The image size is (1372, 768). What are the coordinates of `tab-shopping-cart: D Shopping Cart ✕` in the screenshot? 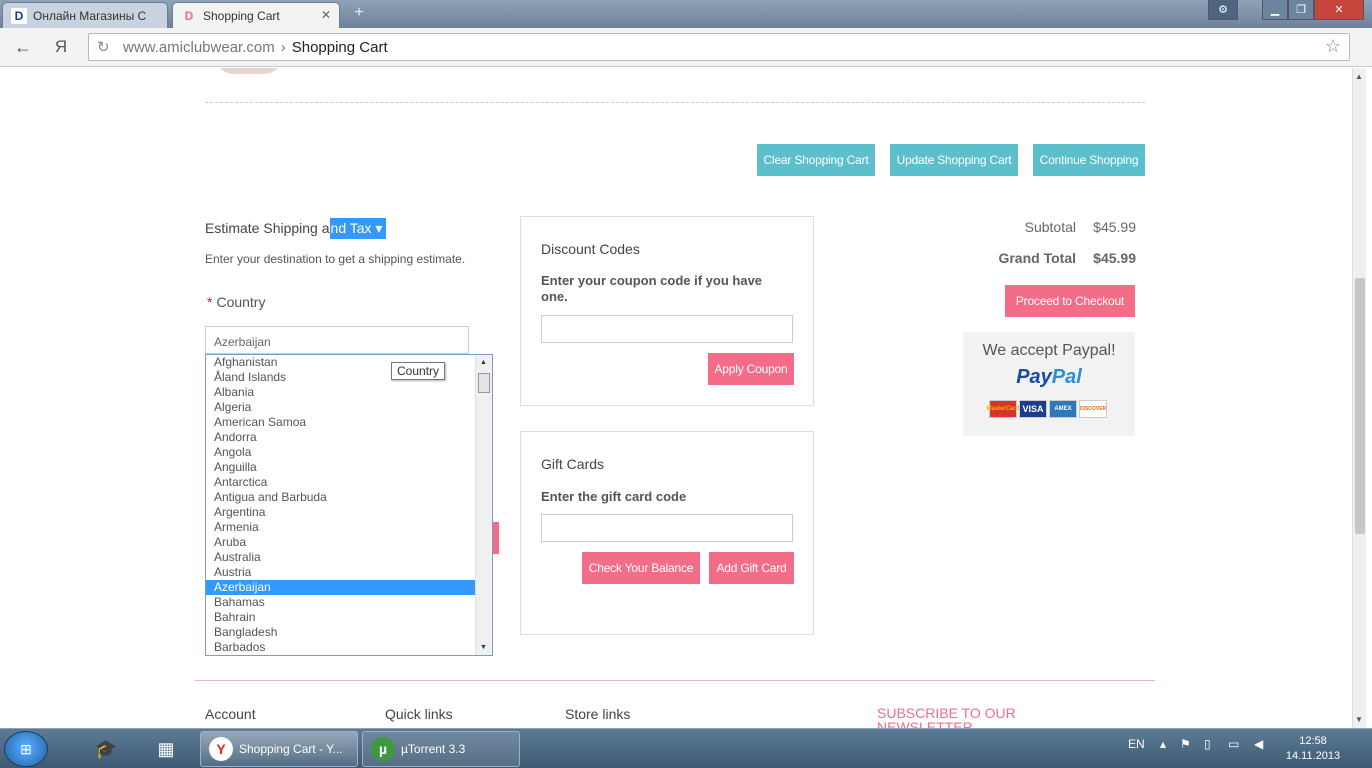 It's located at (256, 15).